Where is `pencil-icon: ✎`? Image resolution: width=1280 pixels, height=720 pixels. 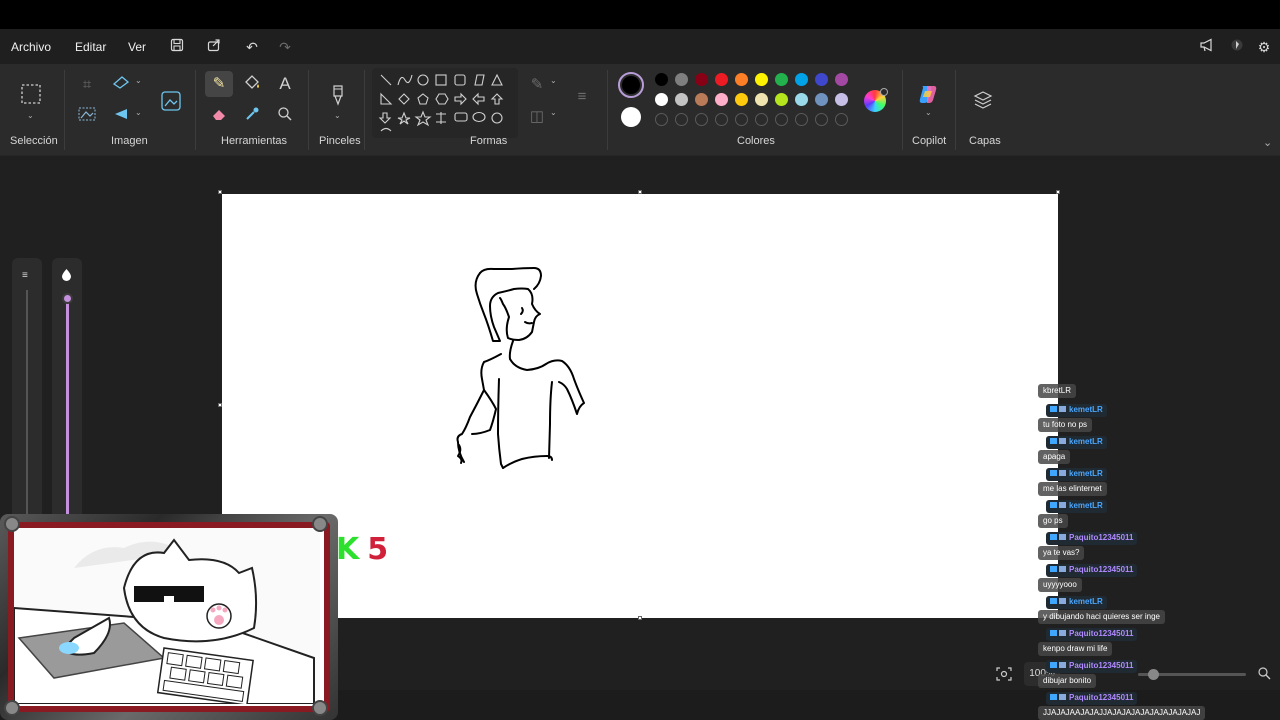 pencil-icon: ✎ is located at coordinates (219, 84).